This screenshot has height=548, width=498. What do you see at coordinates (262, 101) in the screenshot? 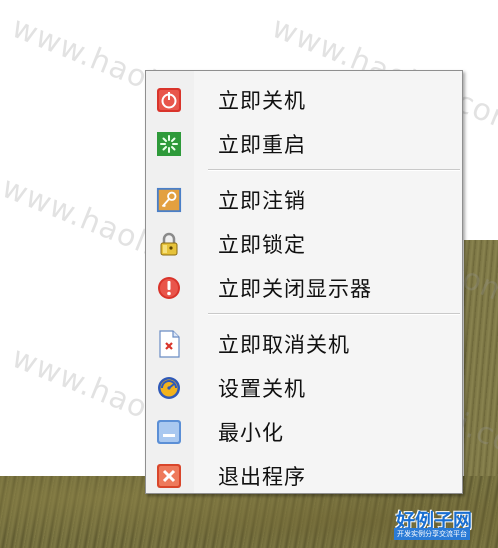
I see `menu-item-label: 立即关机` at bounding box center [262, 101].